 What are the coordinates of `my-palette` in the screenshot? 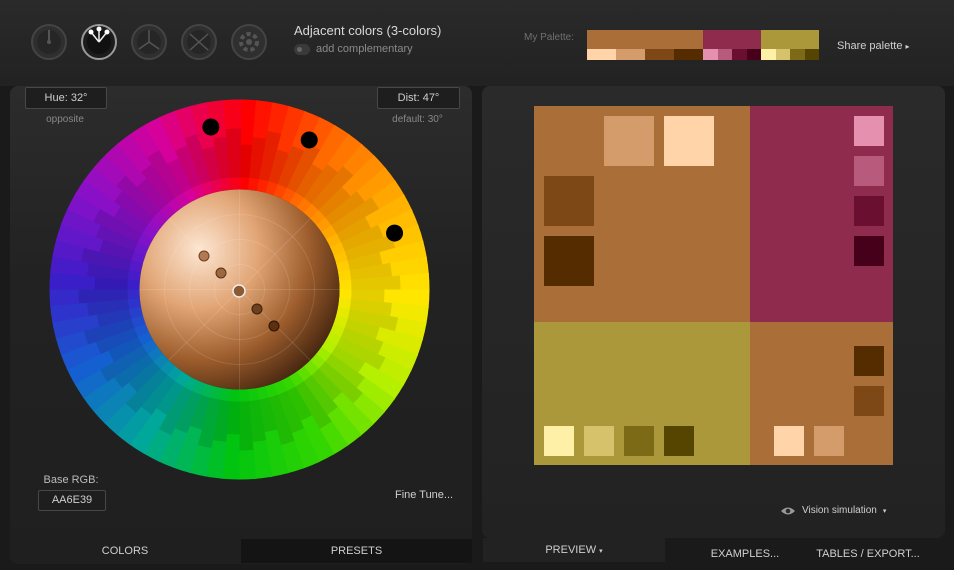 It's located at (703, 45).